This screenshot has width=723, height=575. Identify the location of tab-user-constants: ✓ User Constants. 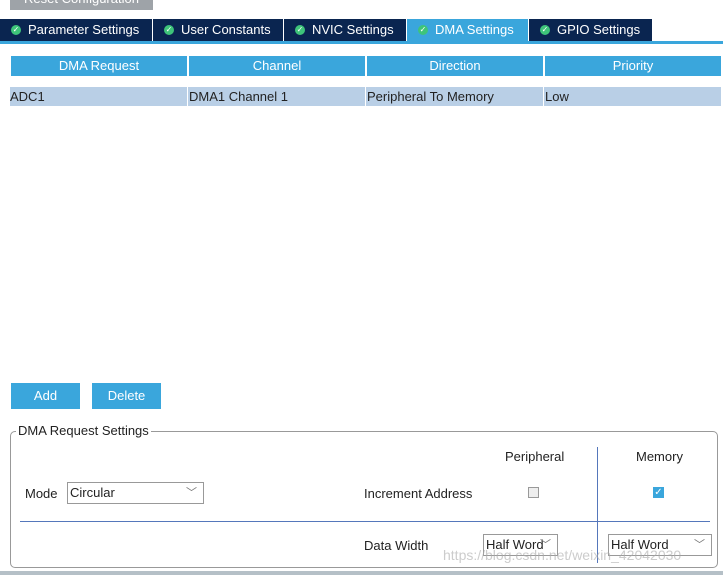
(218, 30).